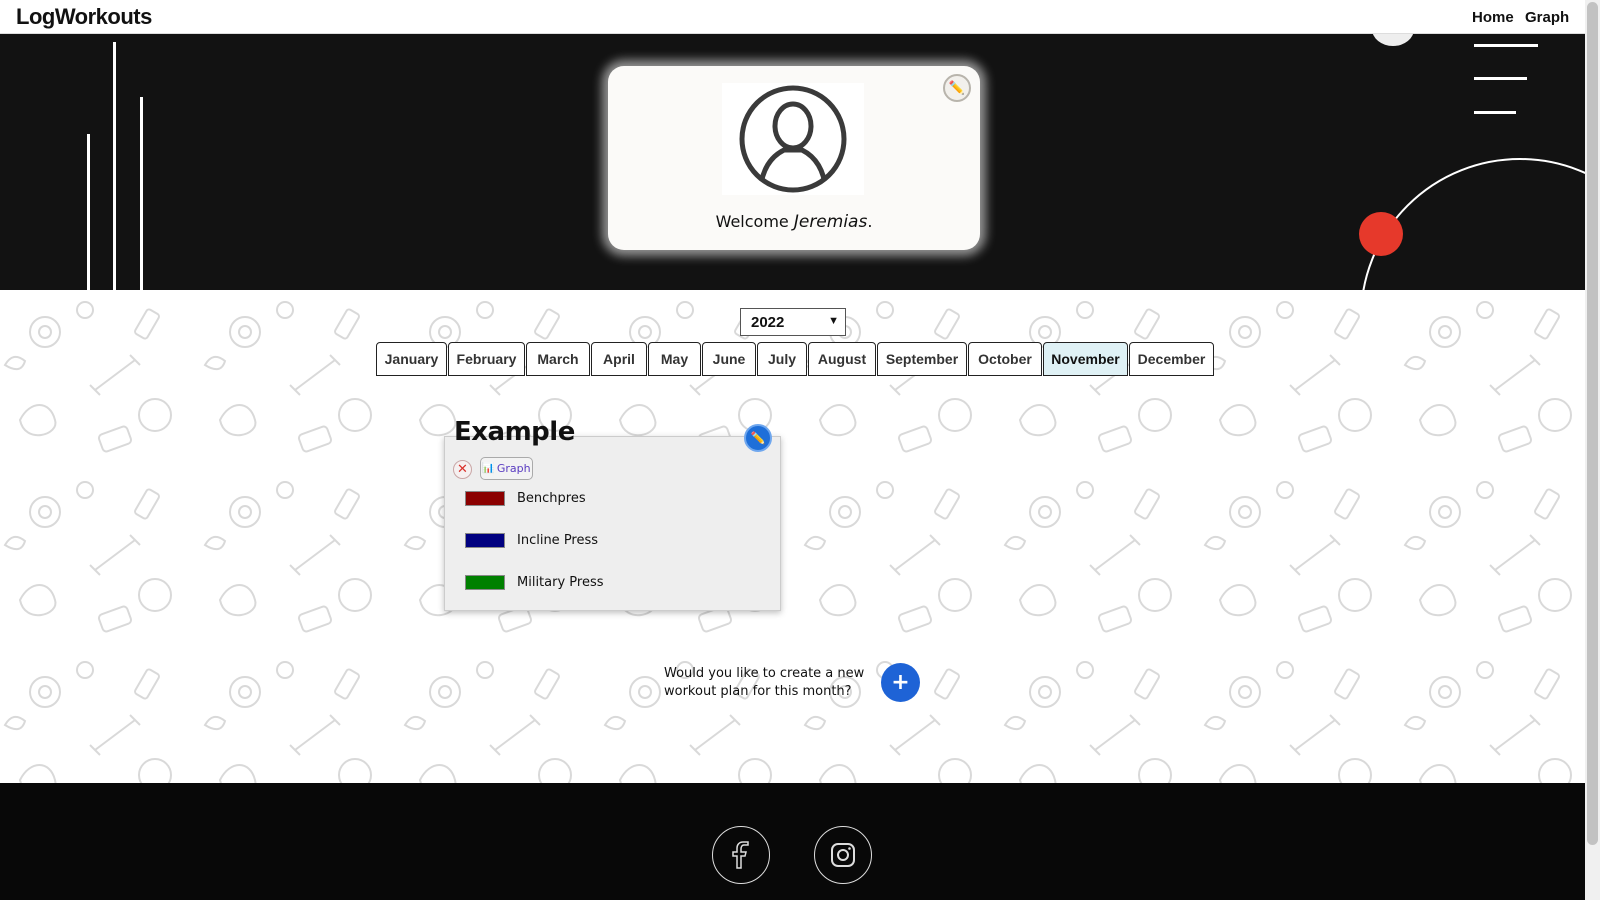 Image resolution: width=1600 pixels, height=900 pixels. Describe the element at coordinates (411, 359) in the screenshot. I see `tab-january: January` at that location.